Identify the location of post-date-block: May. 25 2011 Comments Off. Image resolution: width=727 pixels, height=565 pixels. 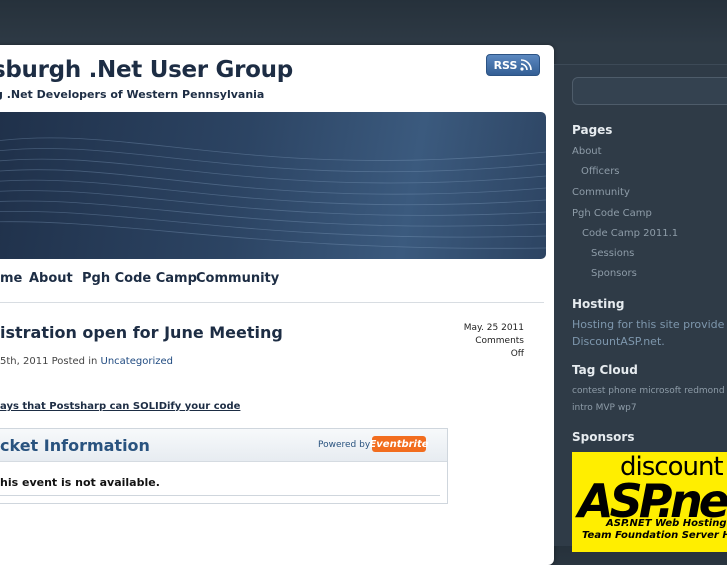
(492, 341).